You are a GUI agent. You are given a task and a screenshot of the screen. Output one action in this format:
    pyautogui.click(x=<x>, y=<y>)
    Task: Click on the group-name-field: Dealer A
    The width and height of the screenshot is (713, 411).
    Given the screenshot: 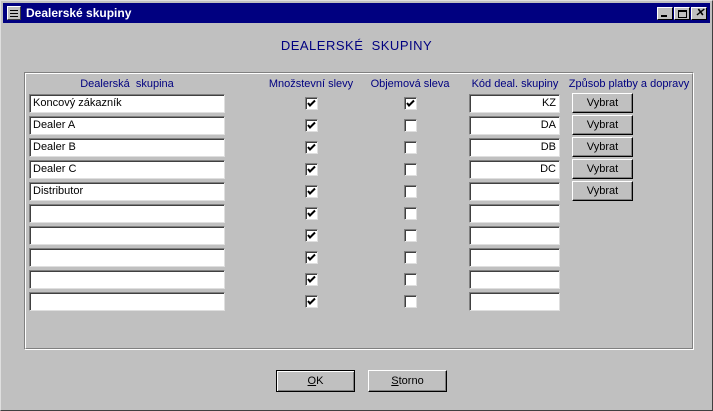 What is the action you would take?
    pyautogui.click(x=127, y=125)
    